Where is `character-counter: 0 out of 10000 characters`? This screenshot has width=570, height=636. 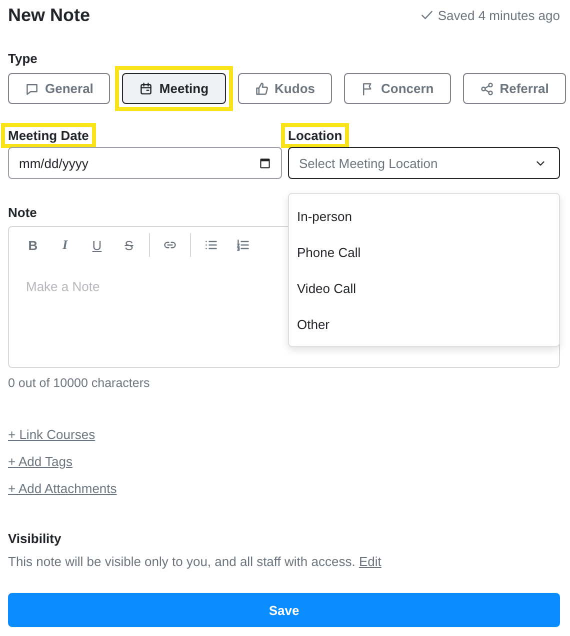
character-counter: 0 out of 10000 characters is located at coordinates (79, 383).